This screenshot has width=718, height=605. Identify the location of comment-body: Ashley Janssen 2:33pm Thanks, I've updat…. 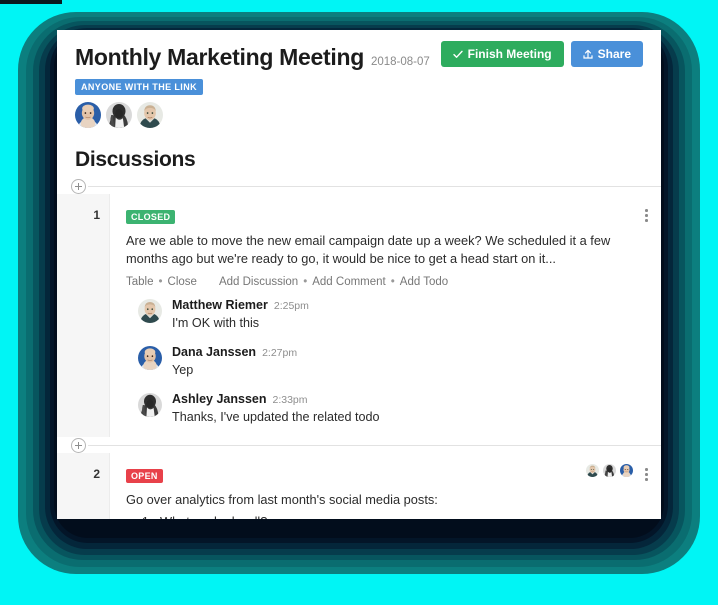
(408, 409).